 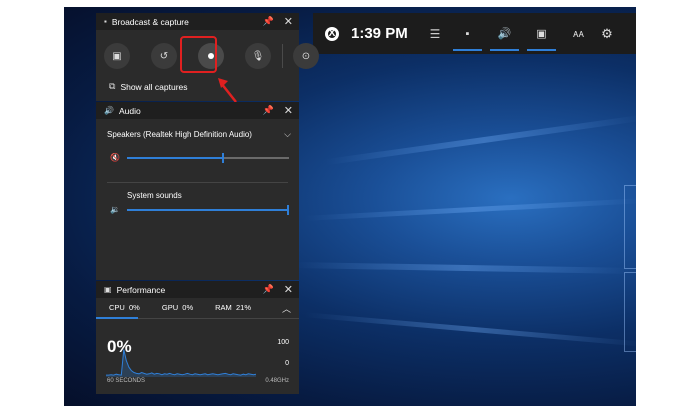 I want to click on speaker-icon: 🔉, so click(x=115, y=209).